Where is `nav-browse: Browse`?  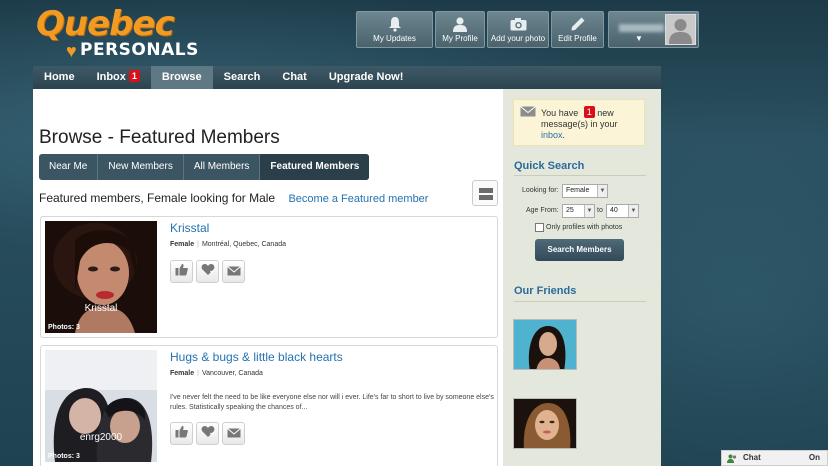 nav-browse: Browse is located at coordinates (181, 77).